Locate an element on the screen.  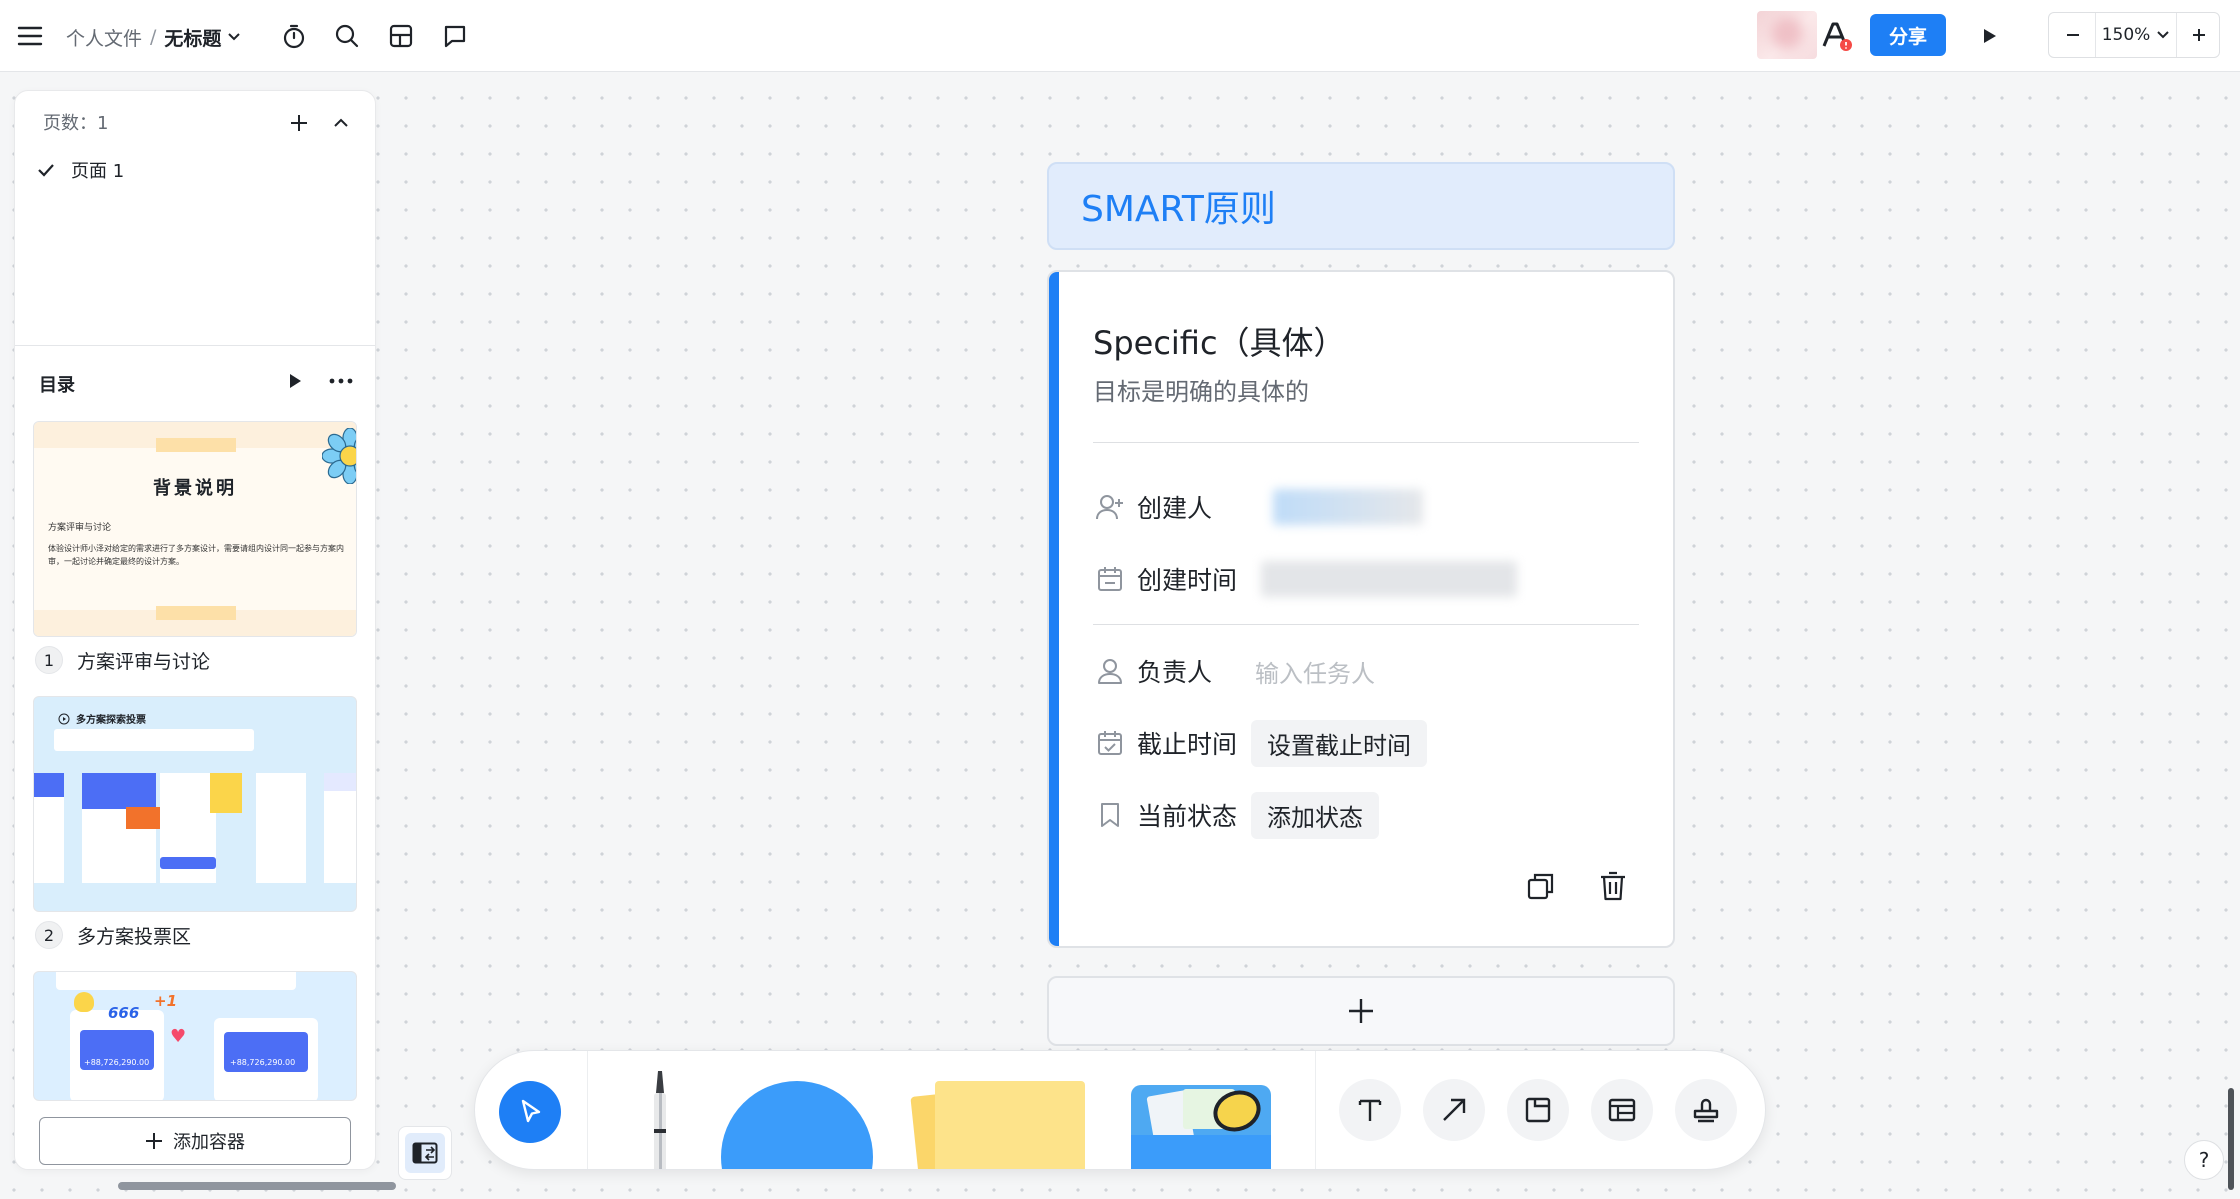
page-list-item: 页面 1 is located at coordinates (80, 170).